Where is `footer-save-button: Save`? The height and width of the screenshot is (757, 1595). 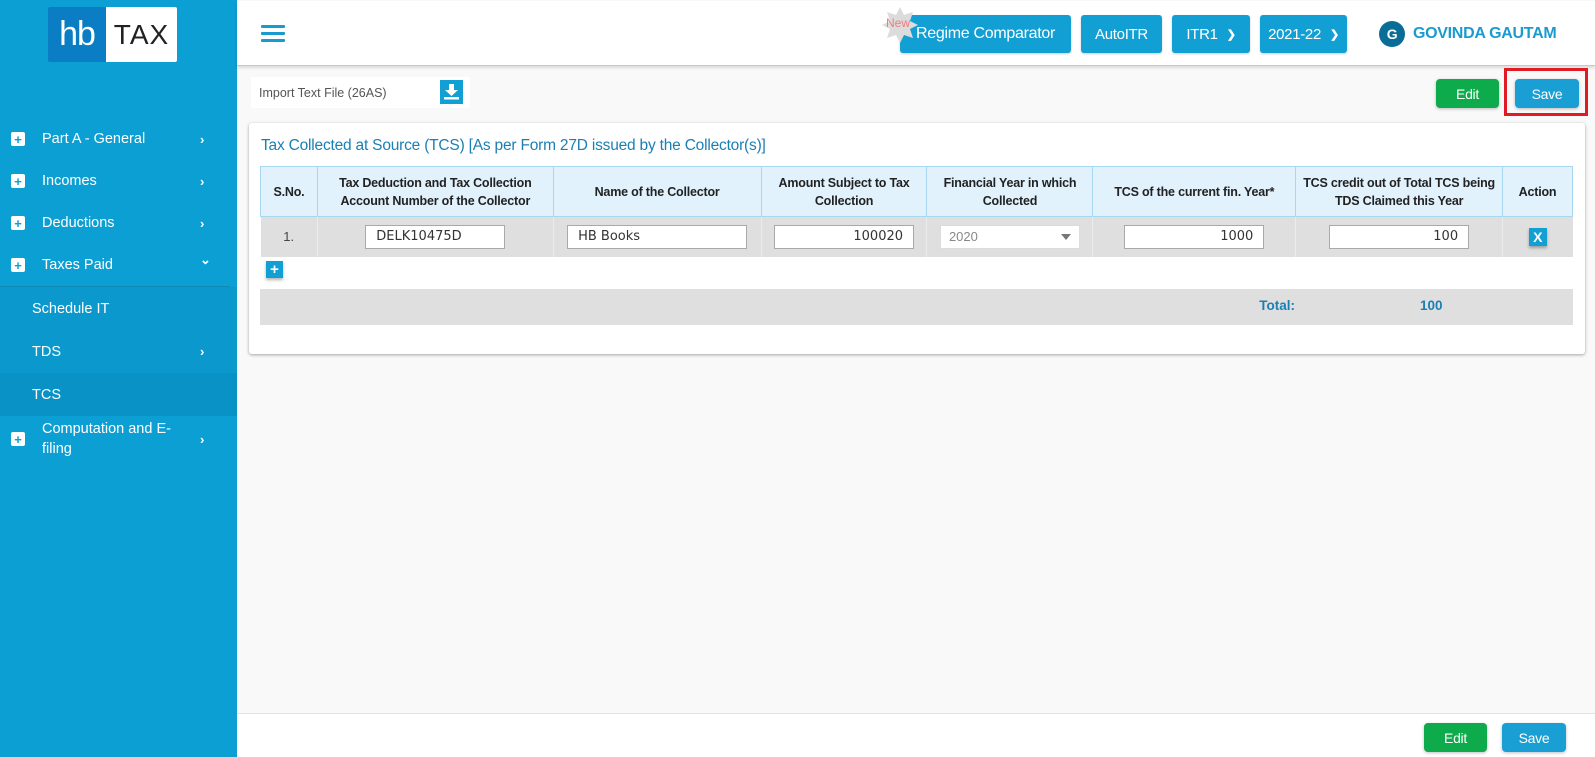
footer-save-button: Save is located at coordinates (1534, 737).